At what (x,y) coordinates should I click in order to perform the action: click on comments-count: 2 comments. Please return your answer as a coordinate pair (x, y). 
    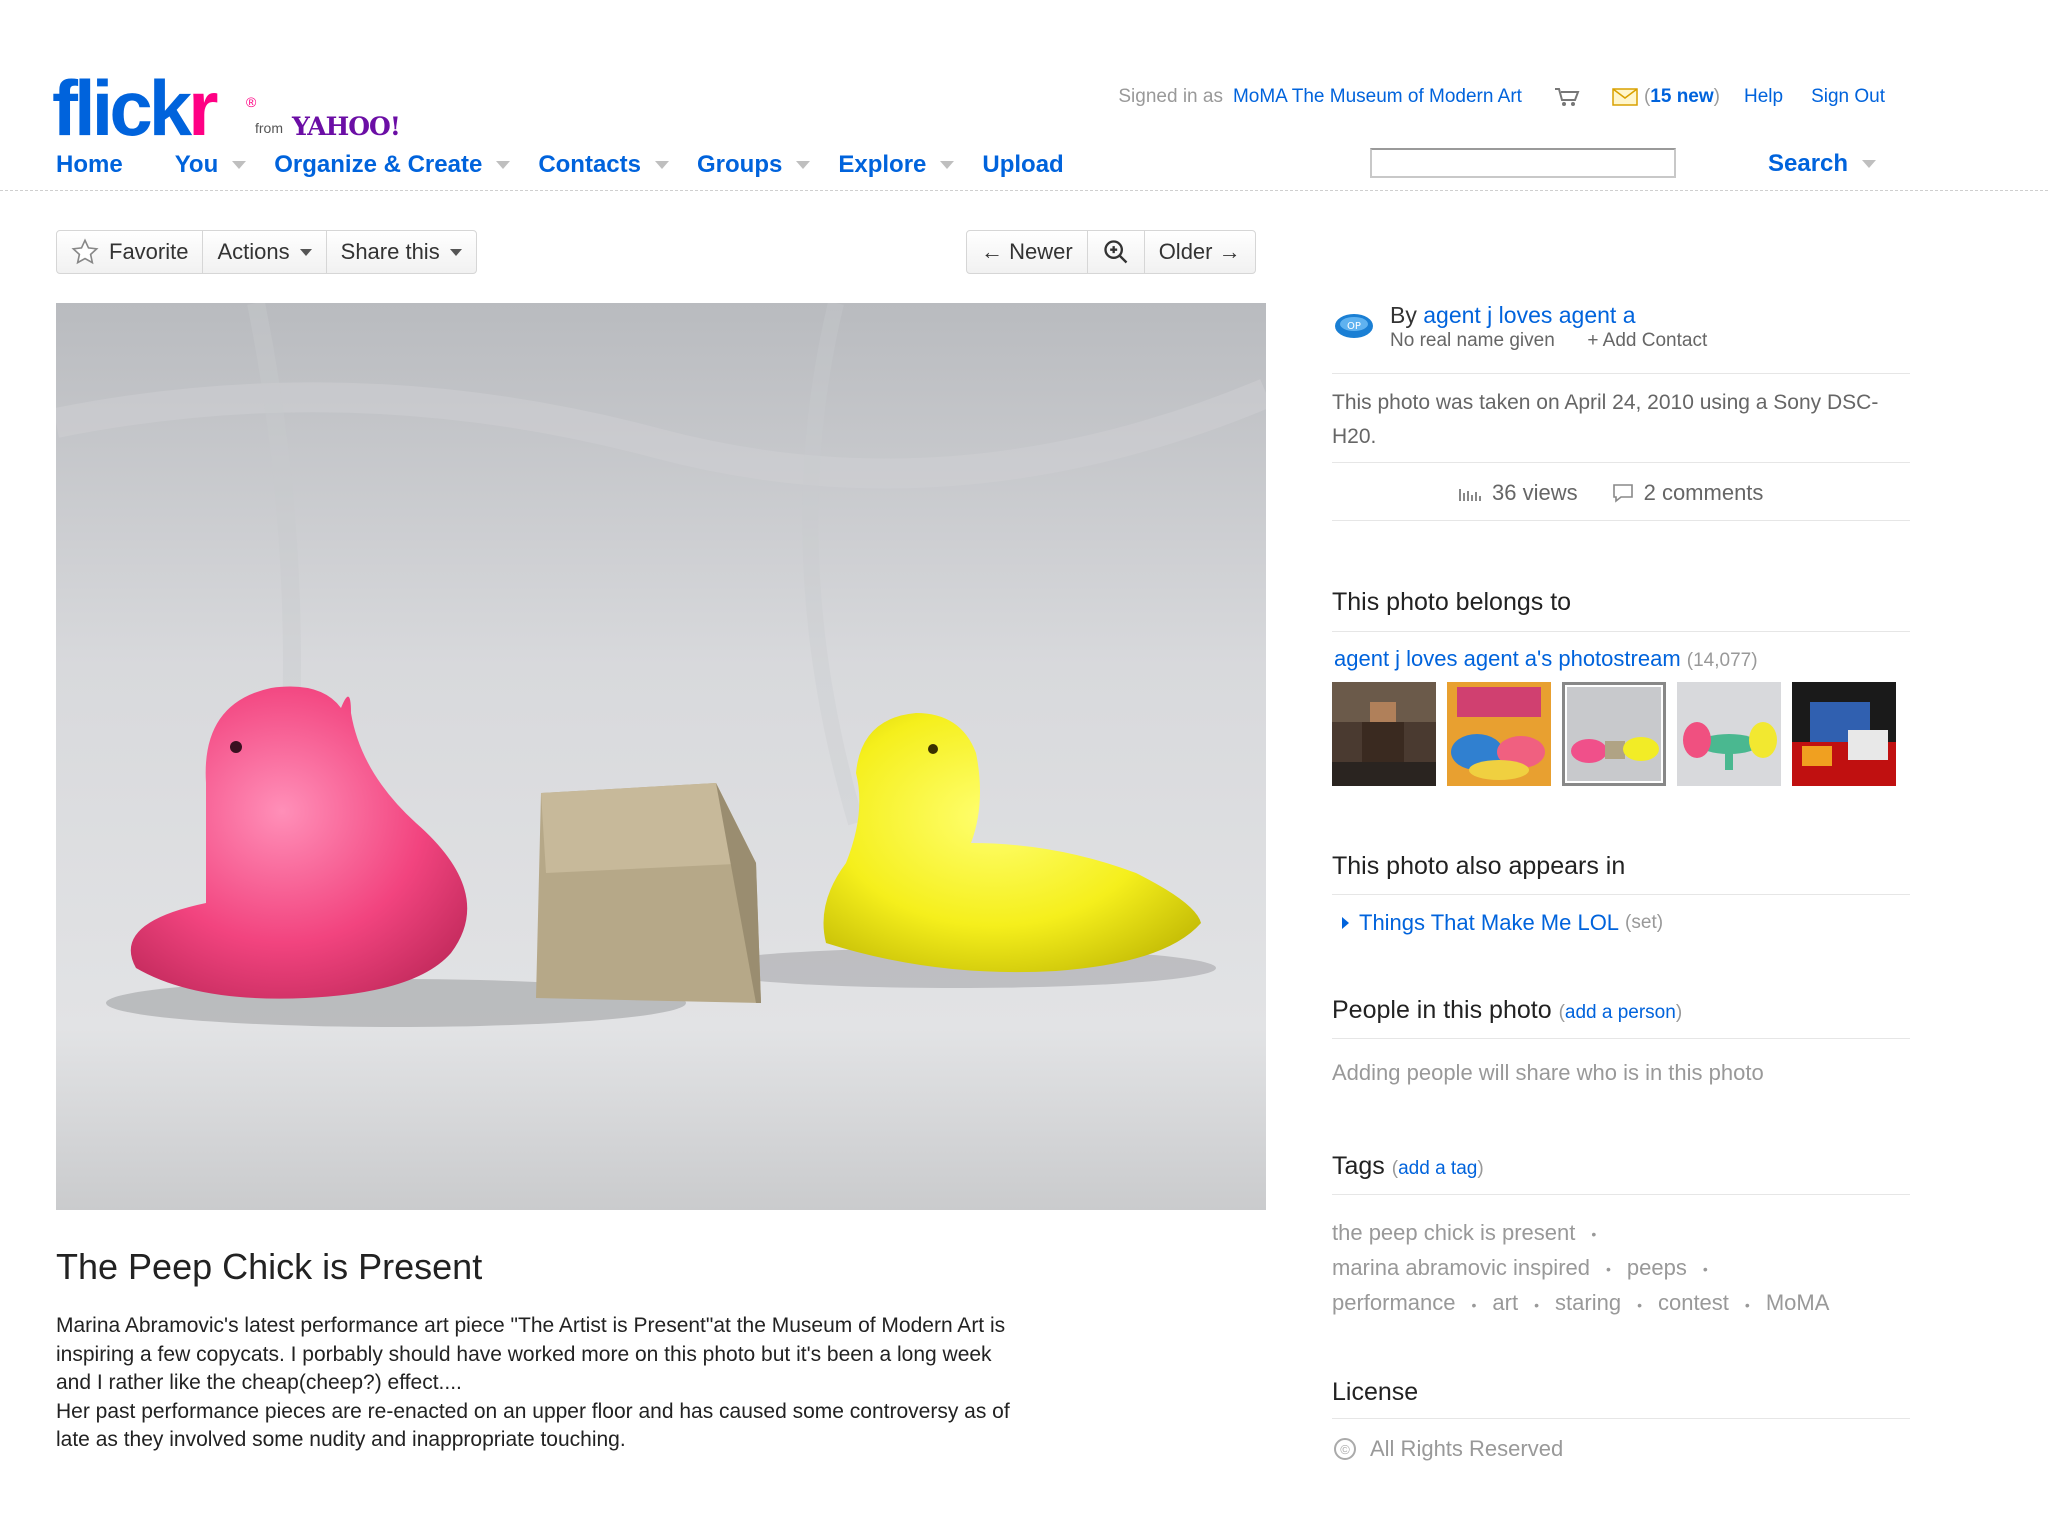
    Looking at the image, I should click on (1704, 493).